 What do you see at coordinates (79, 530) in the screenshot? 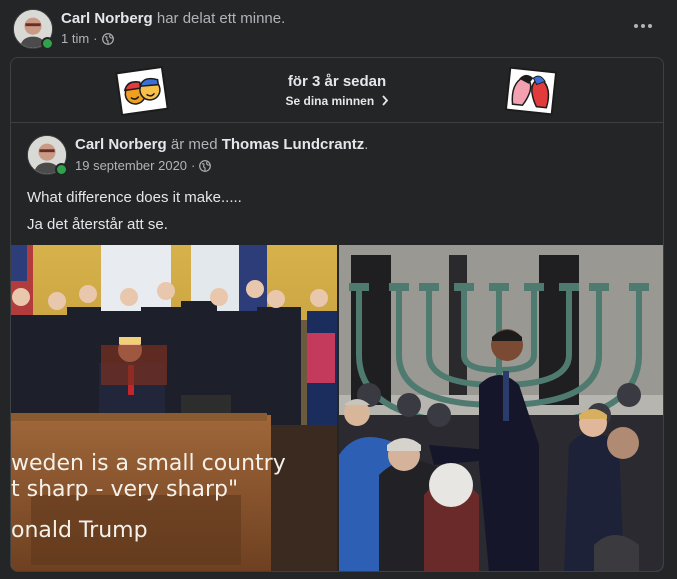
I see `photo-caption-line: onald Trump` at bounding box center [79, 530].